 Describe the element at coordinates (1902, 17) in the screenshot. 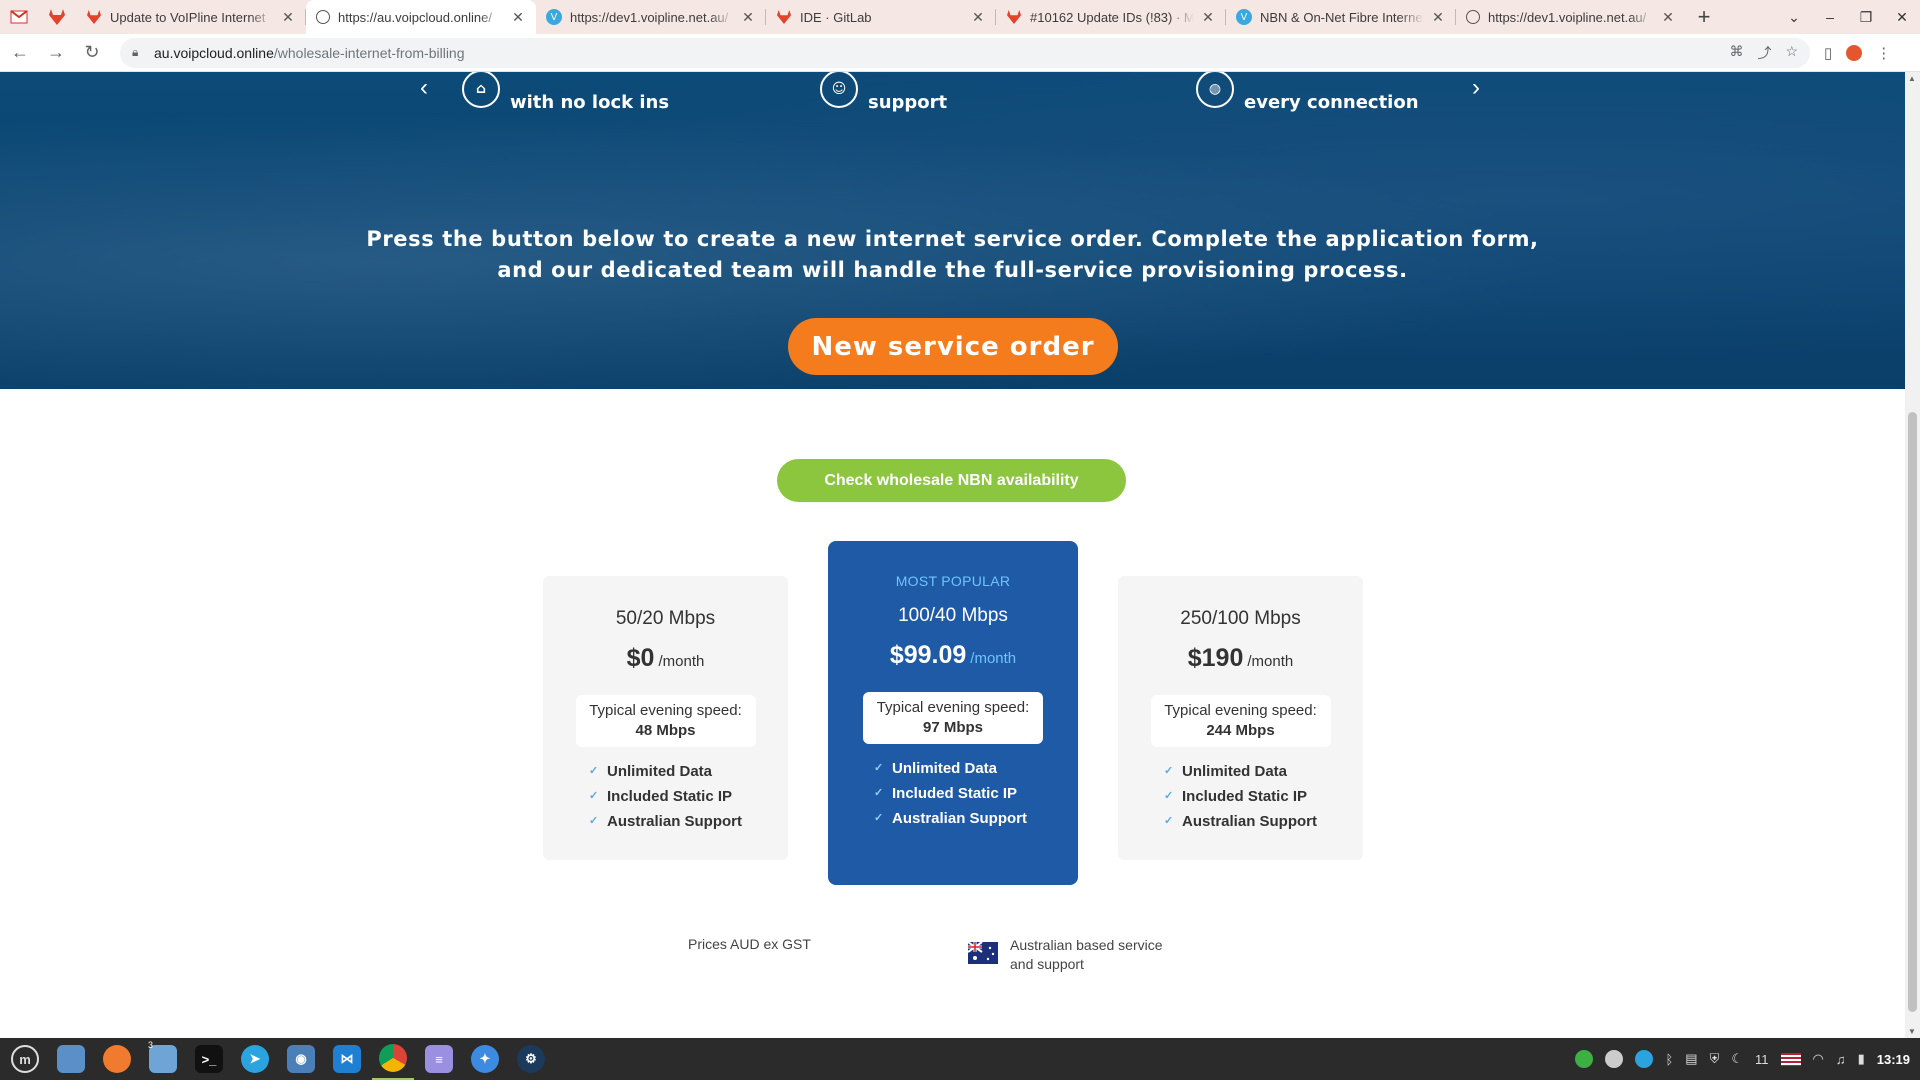

I see `close-window-button: ✕` at that location.